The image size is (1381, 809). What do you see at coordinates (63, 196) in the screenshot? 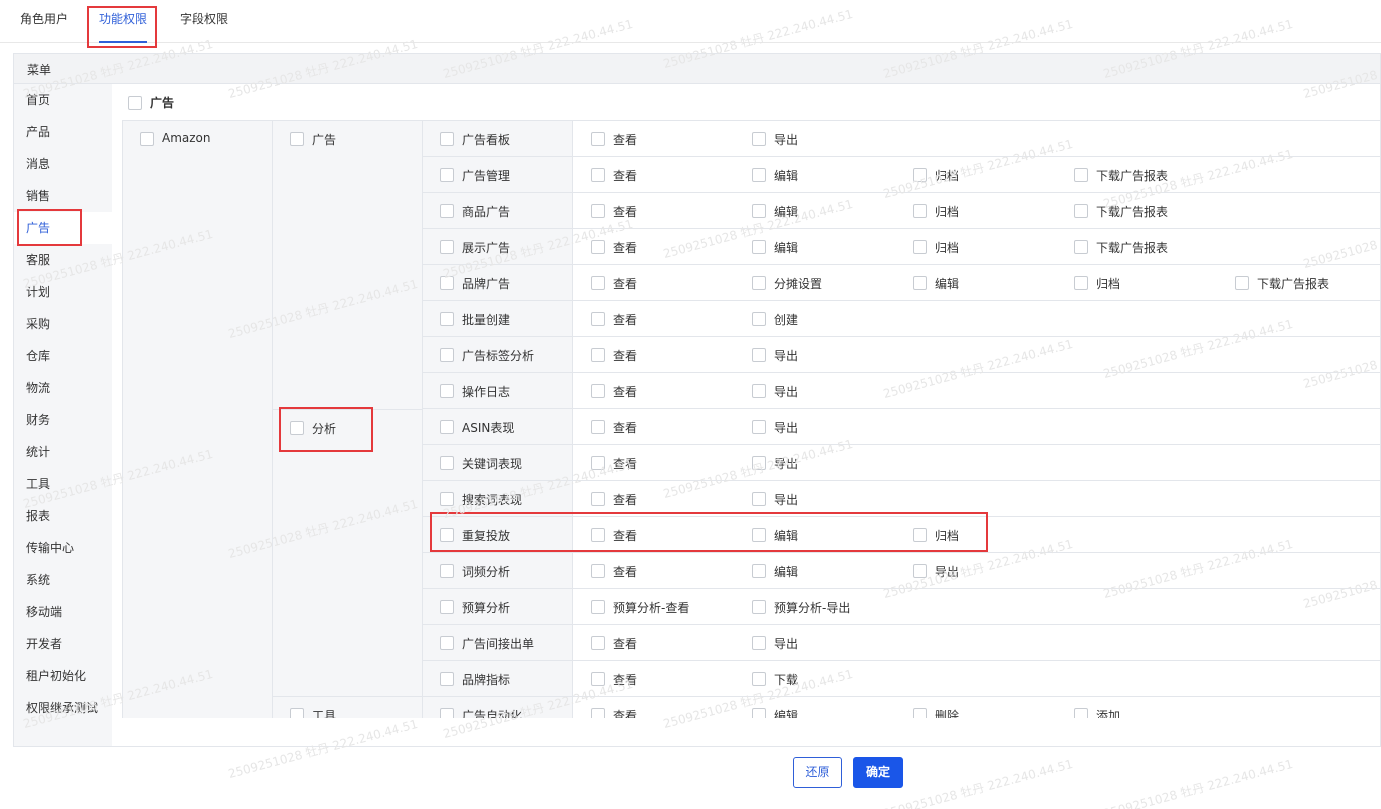
I see `sidebar-item: 销售` at bounding box center [63, 196].